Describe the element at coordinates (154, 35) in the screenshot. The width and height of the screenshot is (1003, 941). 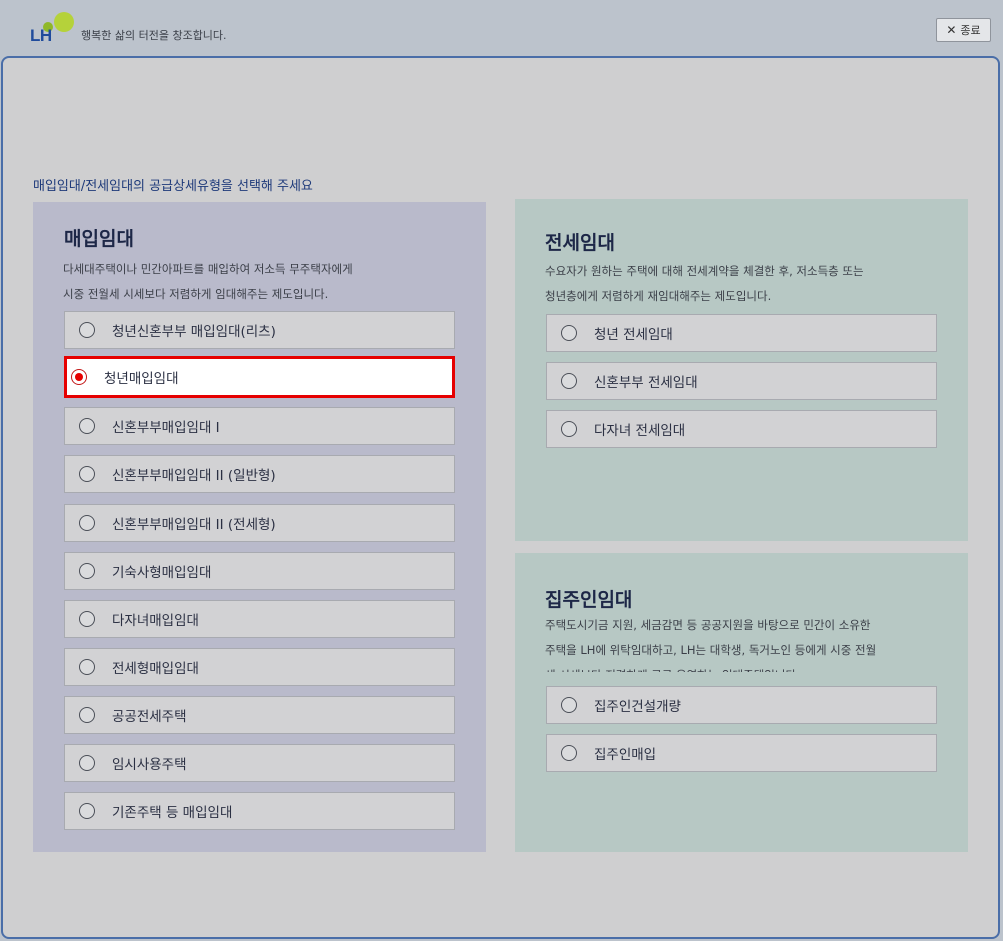
I see `slogan: 행복한 삶의 터전을 창조합니다.` at that location.